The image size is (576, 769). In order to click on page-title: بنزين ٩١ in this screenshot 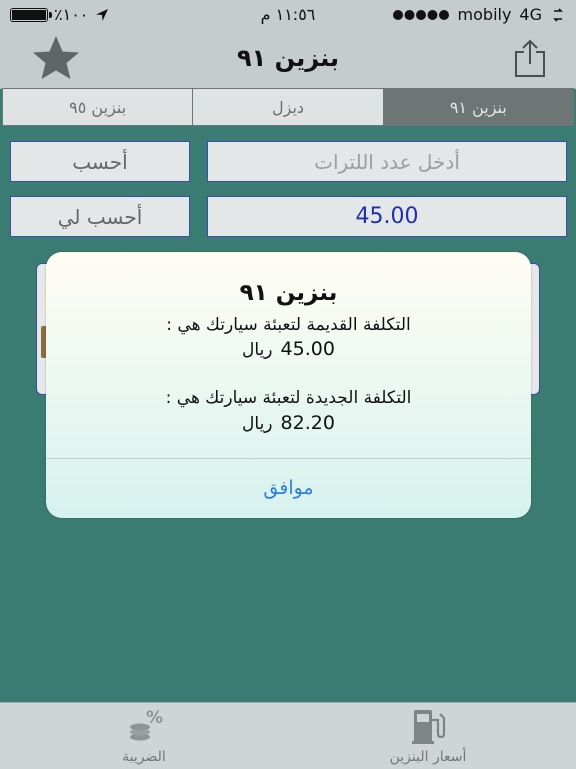, I will do `click(288, 58)`.